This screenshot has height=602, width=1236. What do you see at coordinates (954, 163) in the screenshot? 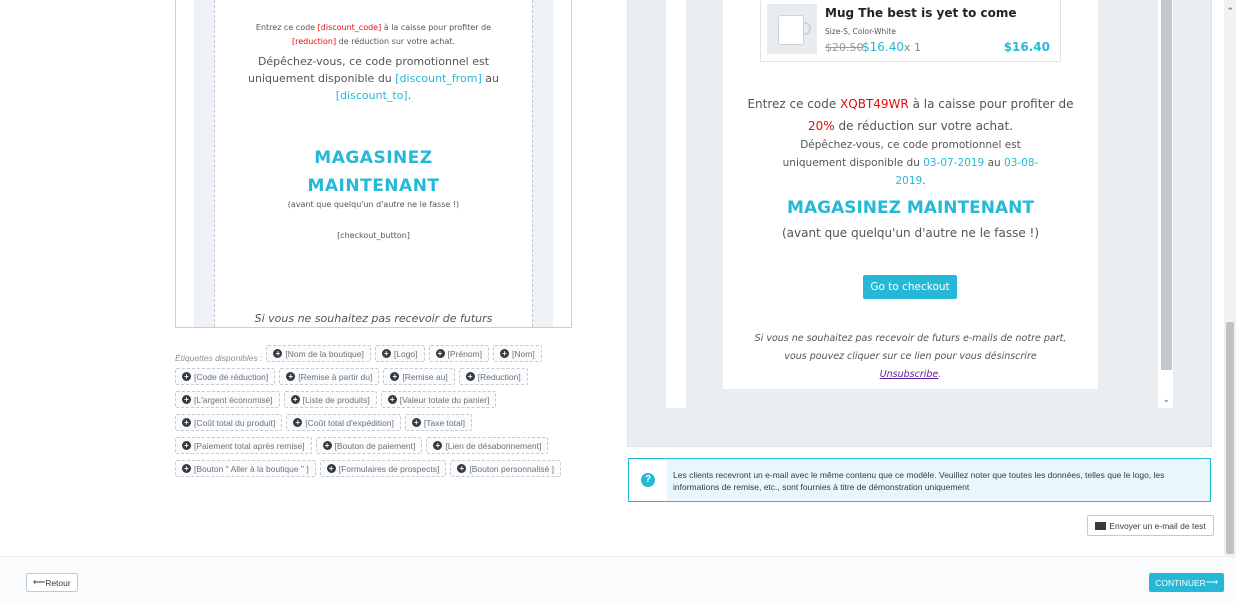
I see `discount-from-date: 03-07-2019` at bounding box center [954, 163].